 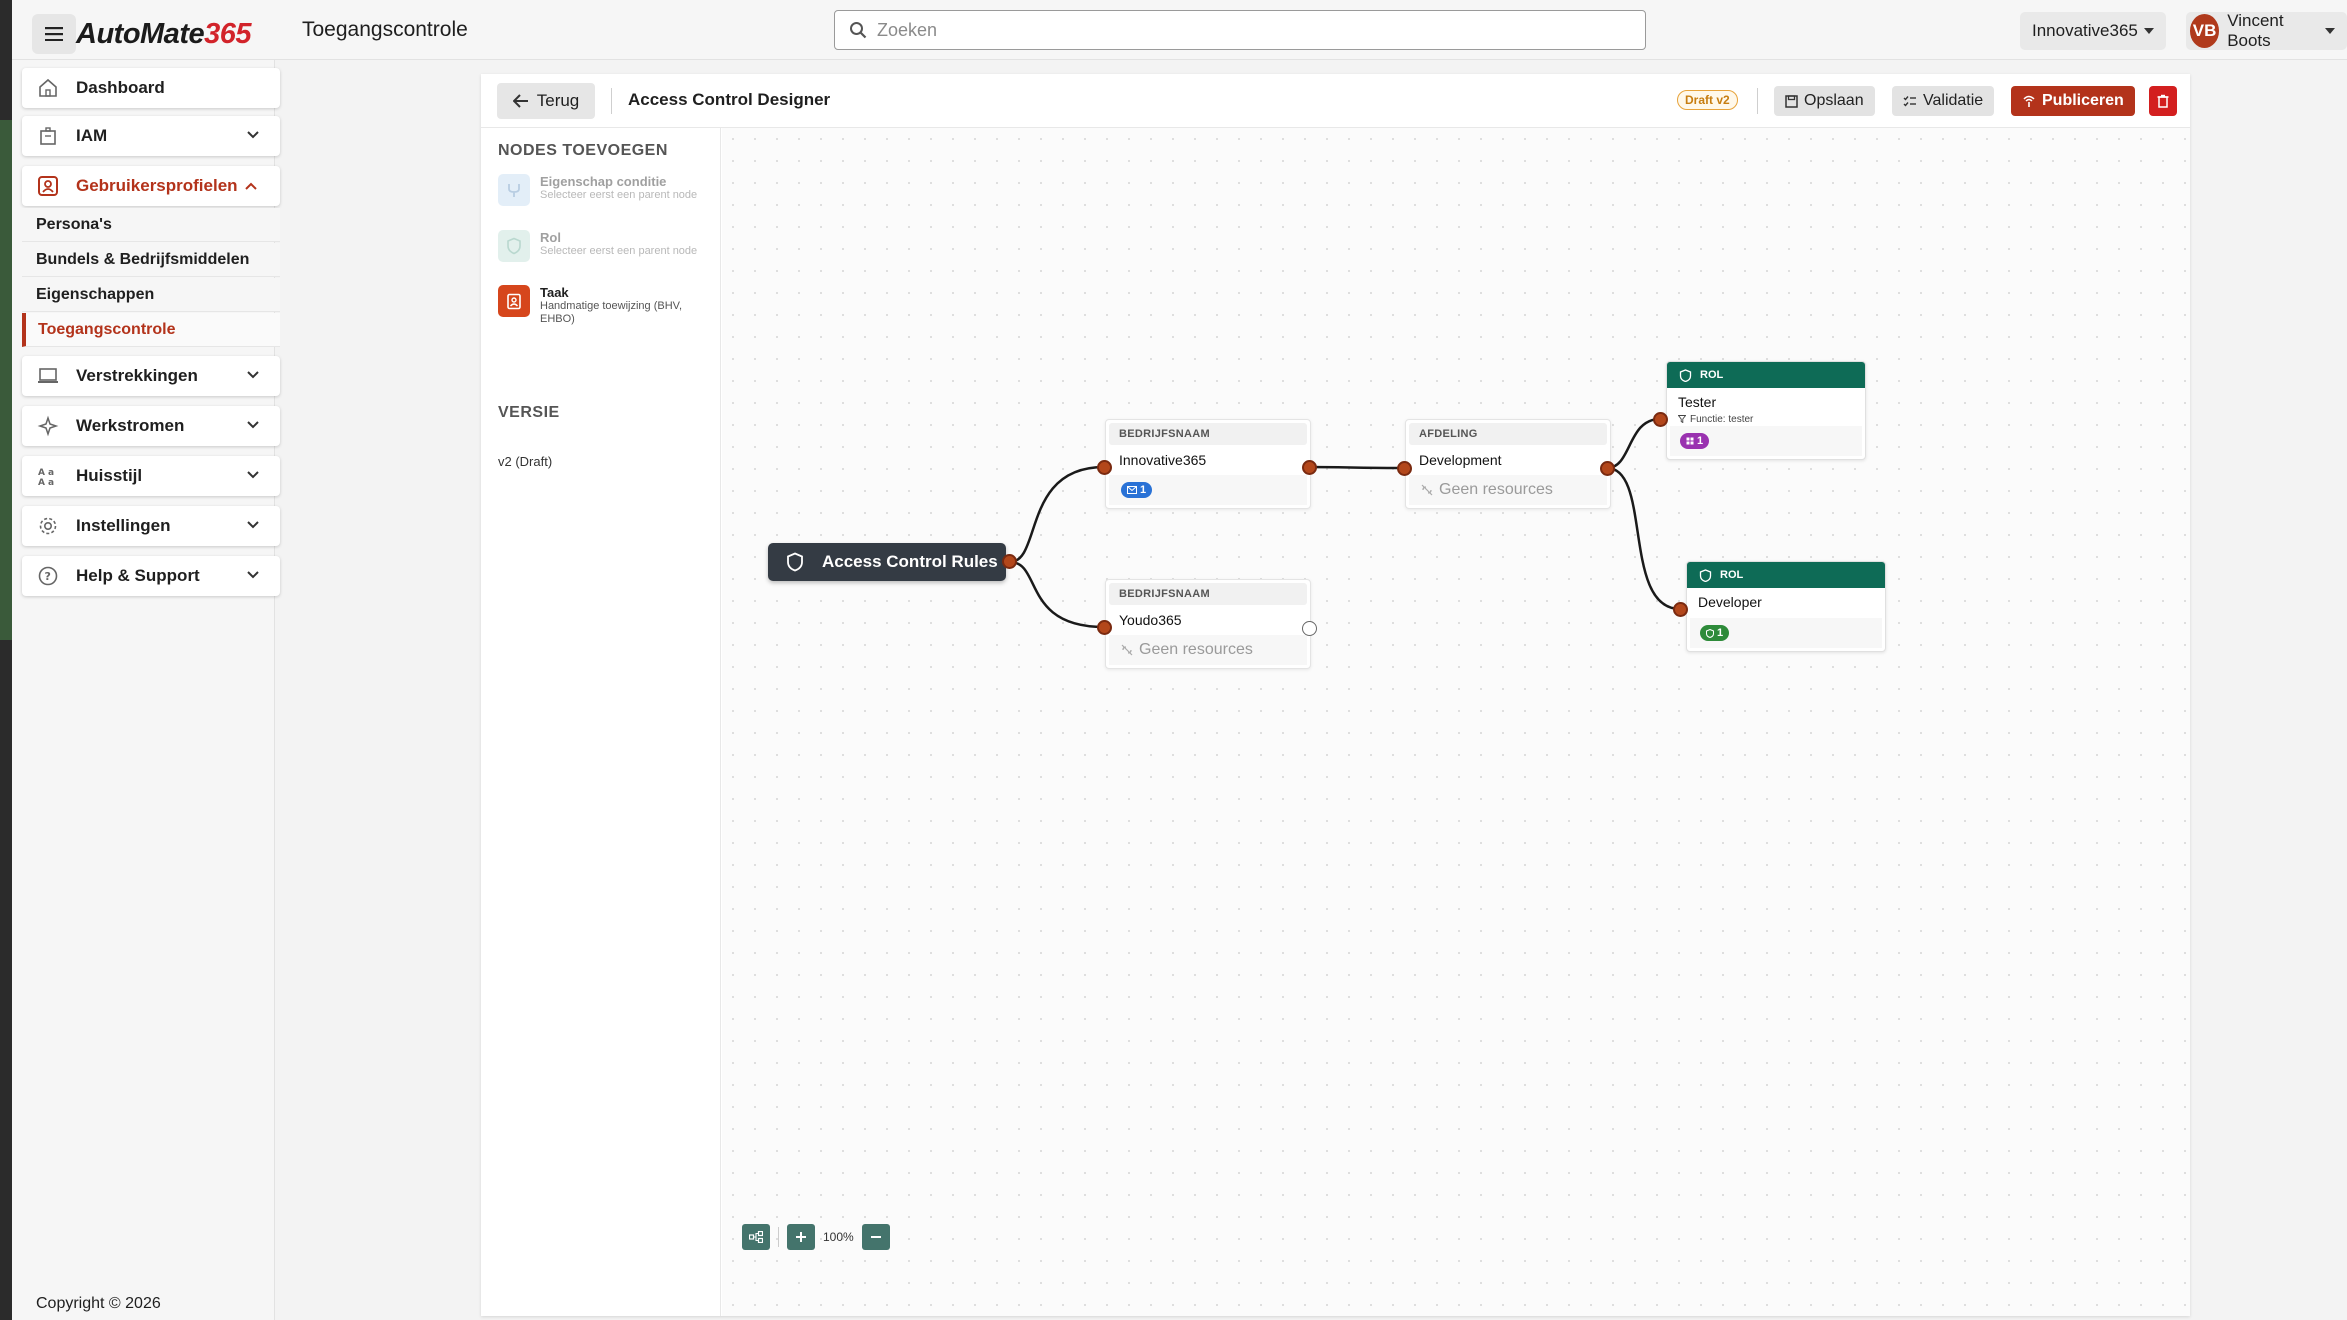 I want to click on arrow-left-icon, so click(x=520, y=101).